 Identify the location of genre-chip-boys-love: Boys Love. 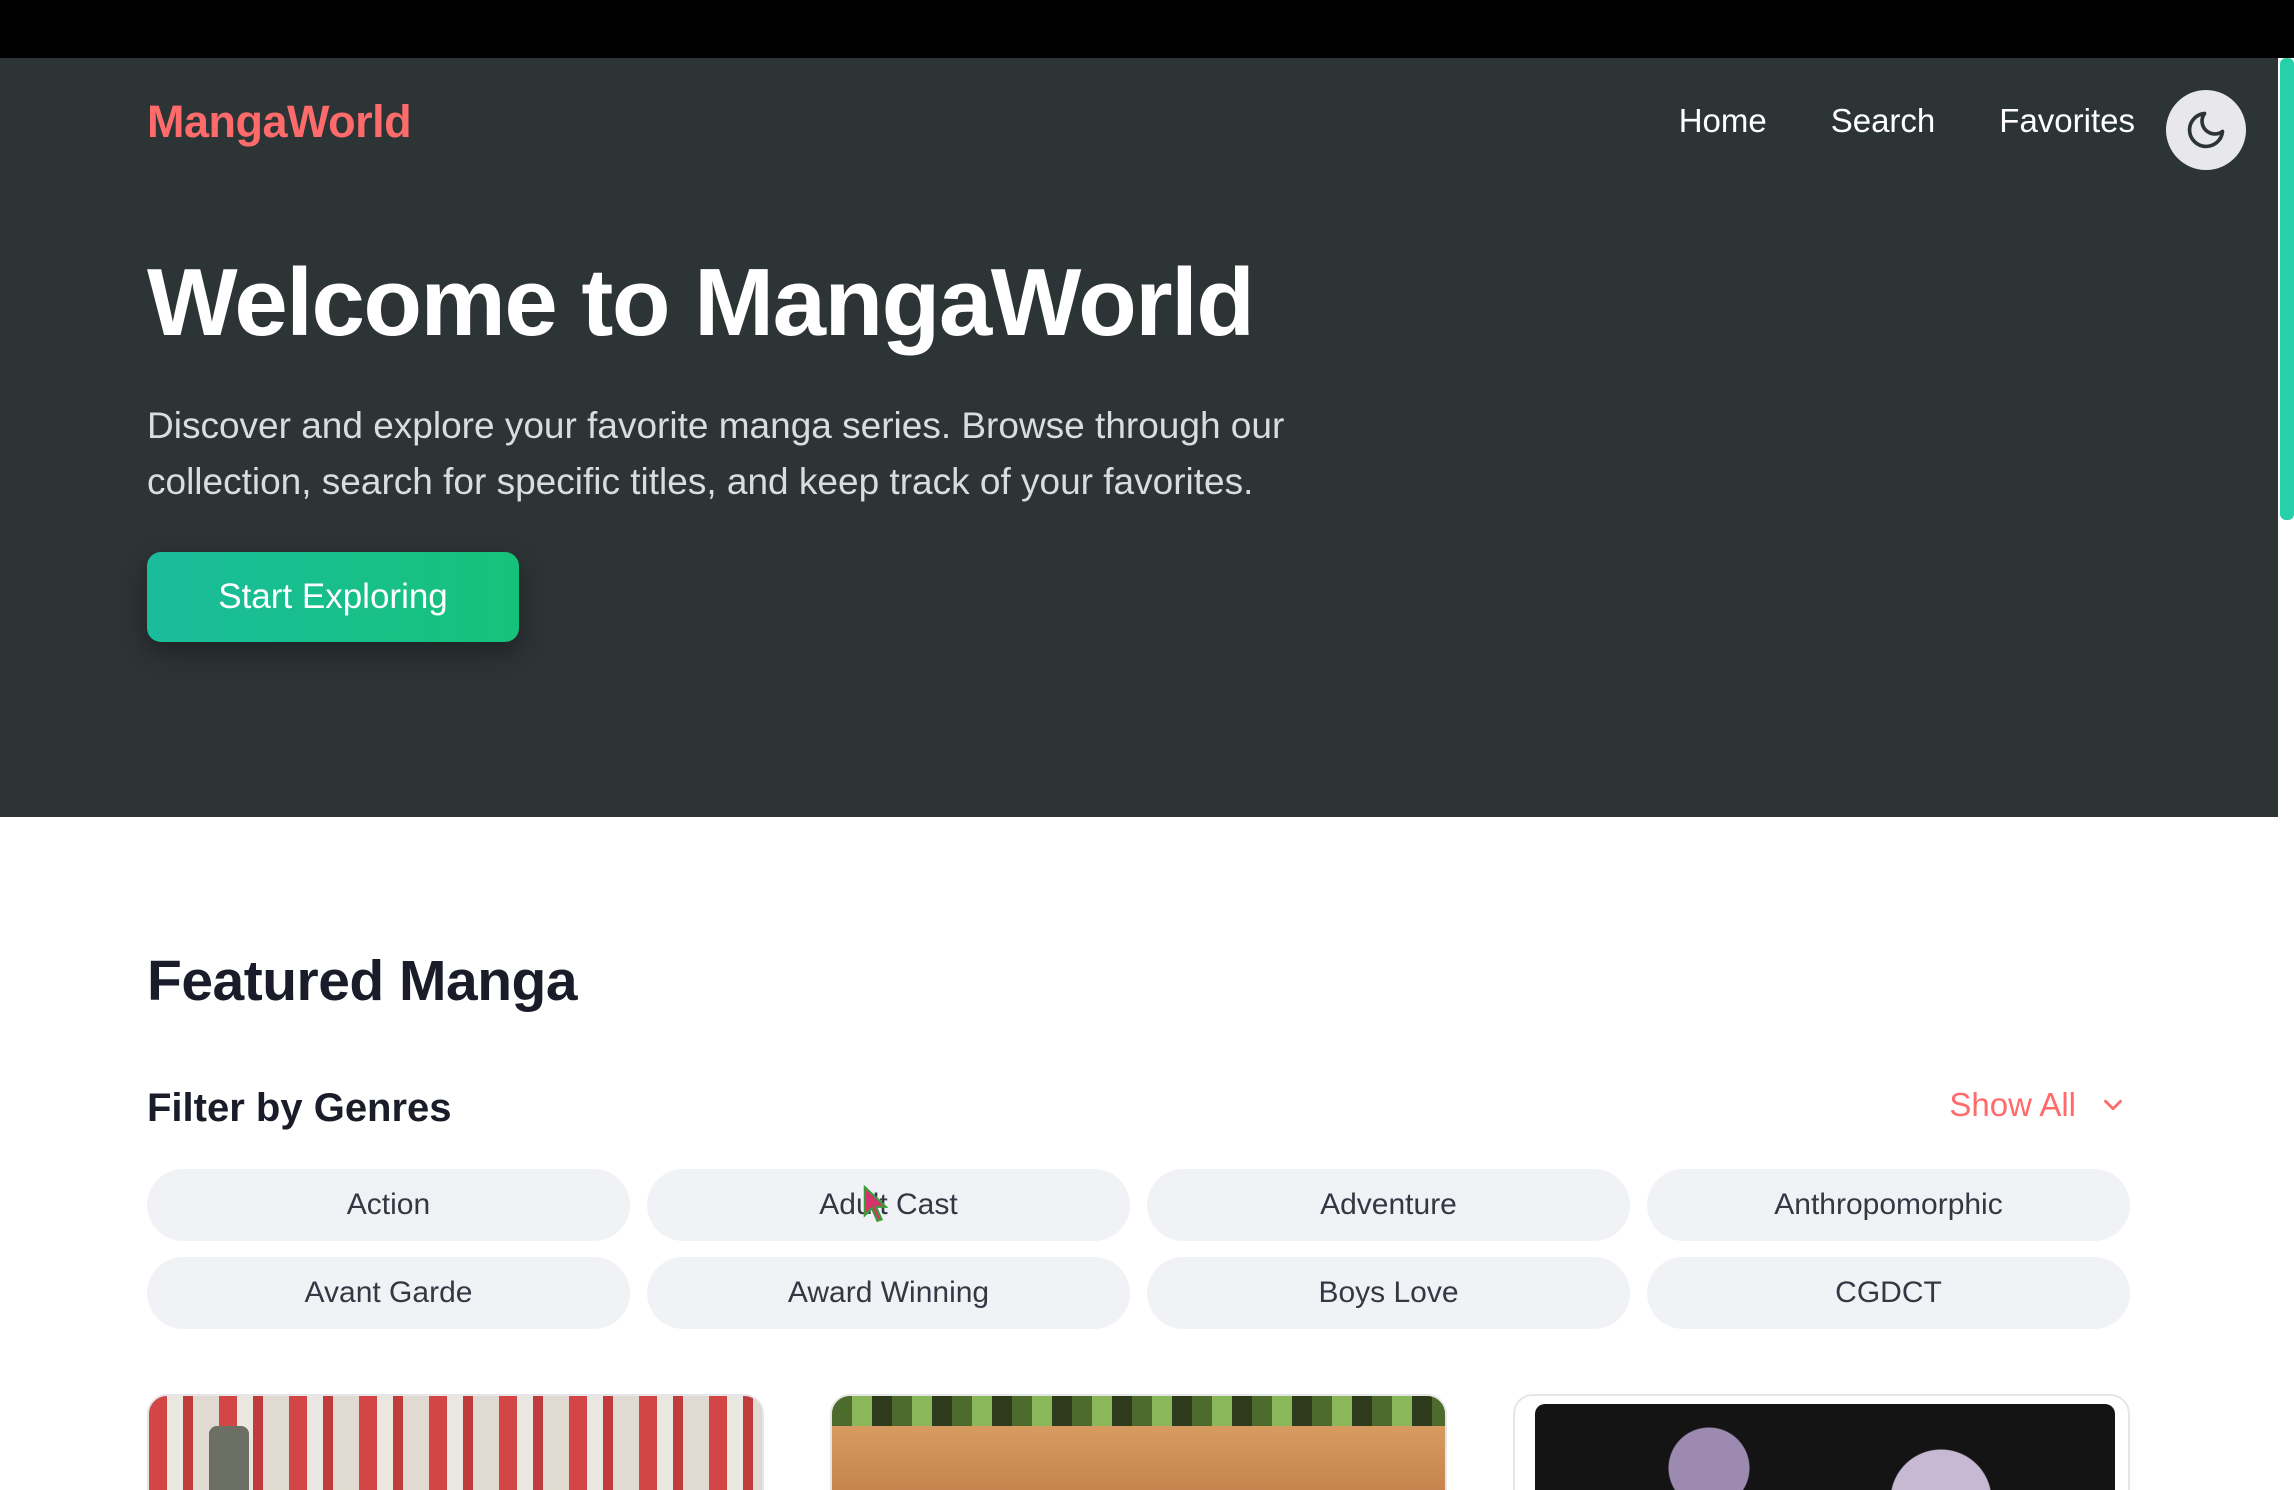
(1388, 1293).